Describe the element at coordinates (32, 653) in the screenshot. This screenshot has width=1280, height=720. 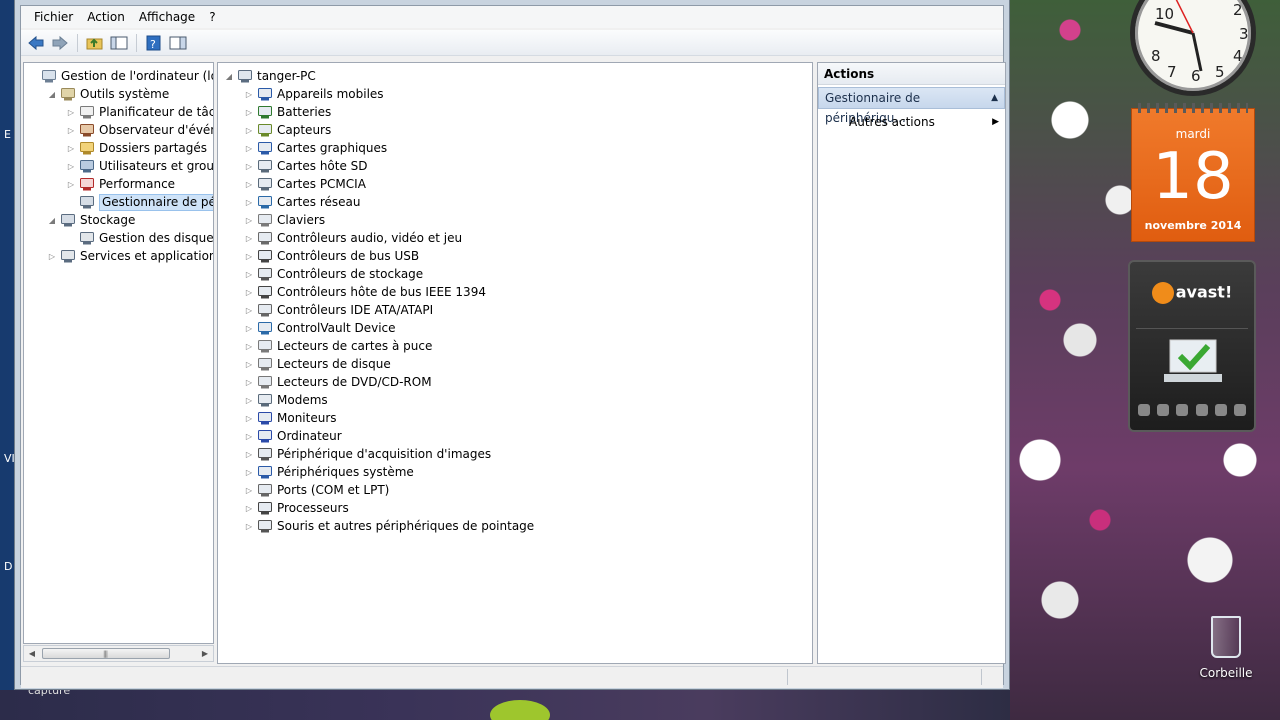
I see `scroll-left-icon: ◀` at that location.